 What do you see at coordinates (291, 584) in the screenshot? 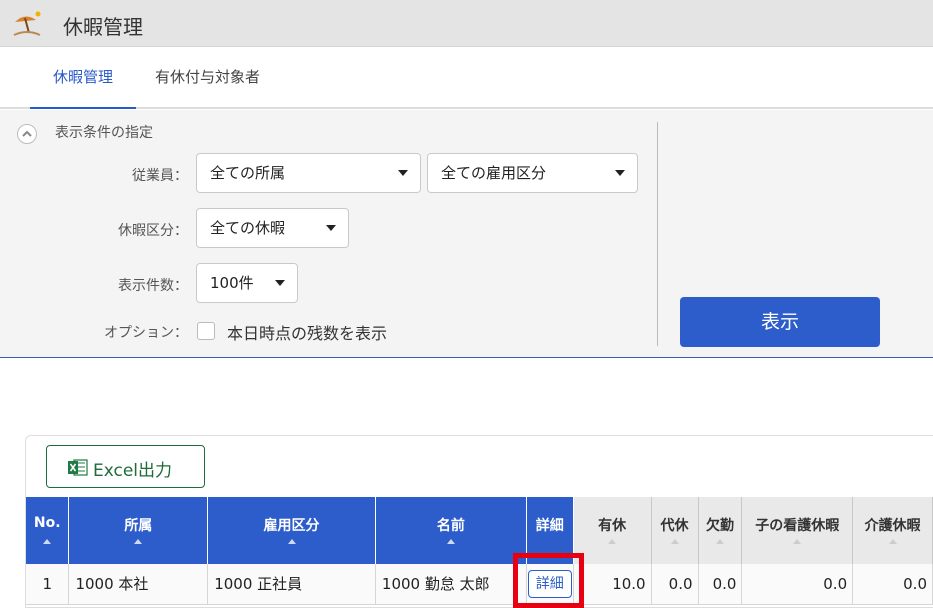
I see `cell-employment-type: 1000 正社員` at bounding box center [291, 584].